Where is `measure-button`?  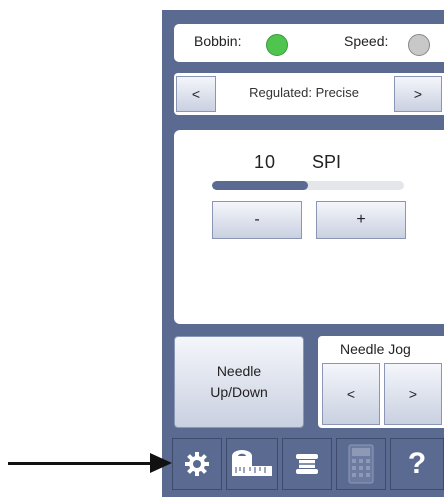
measure-button is located at coordinates (252, 464).